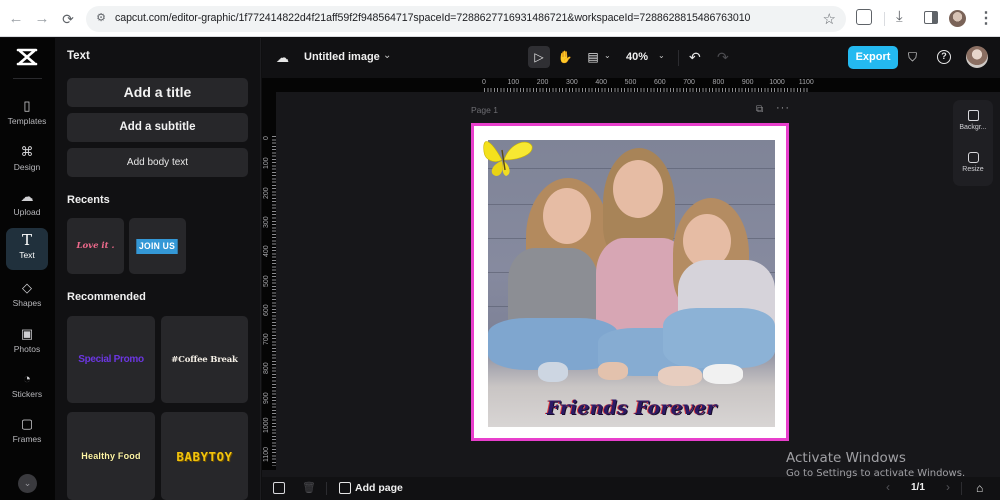  Describe the element at coordinates (78, 56) in the screenshot. I see `panel-title: Text` at that location.